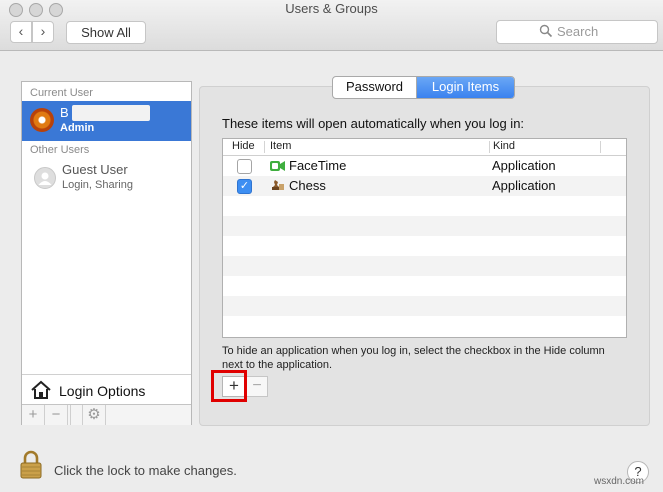  Describe the element at coordinates (229, 386) in the screenshot. I see `highlight-box` at that location.